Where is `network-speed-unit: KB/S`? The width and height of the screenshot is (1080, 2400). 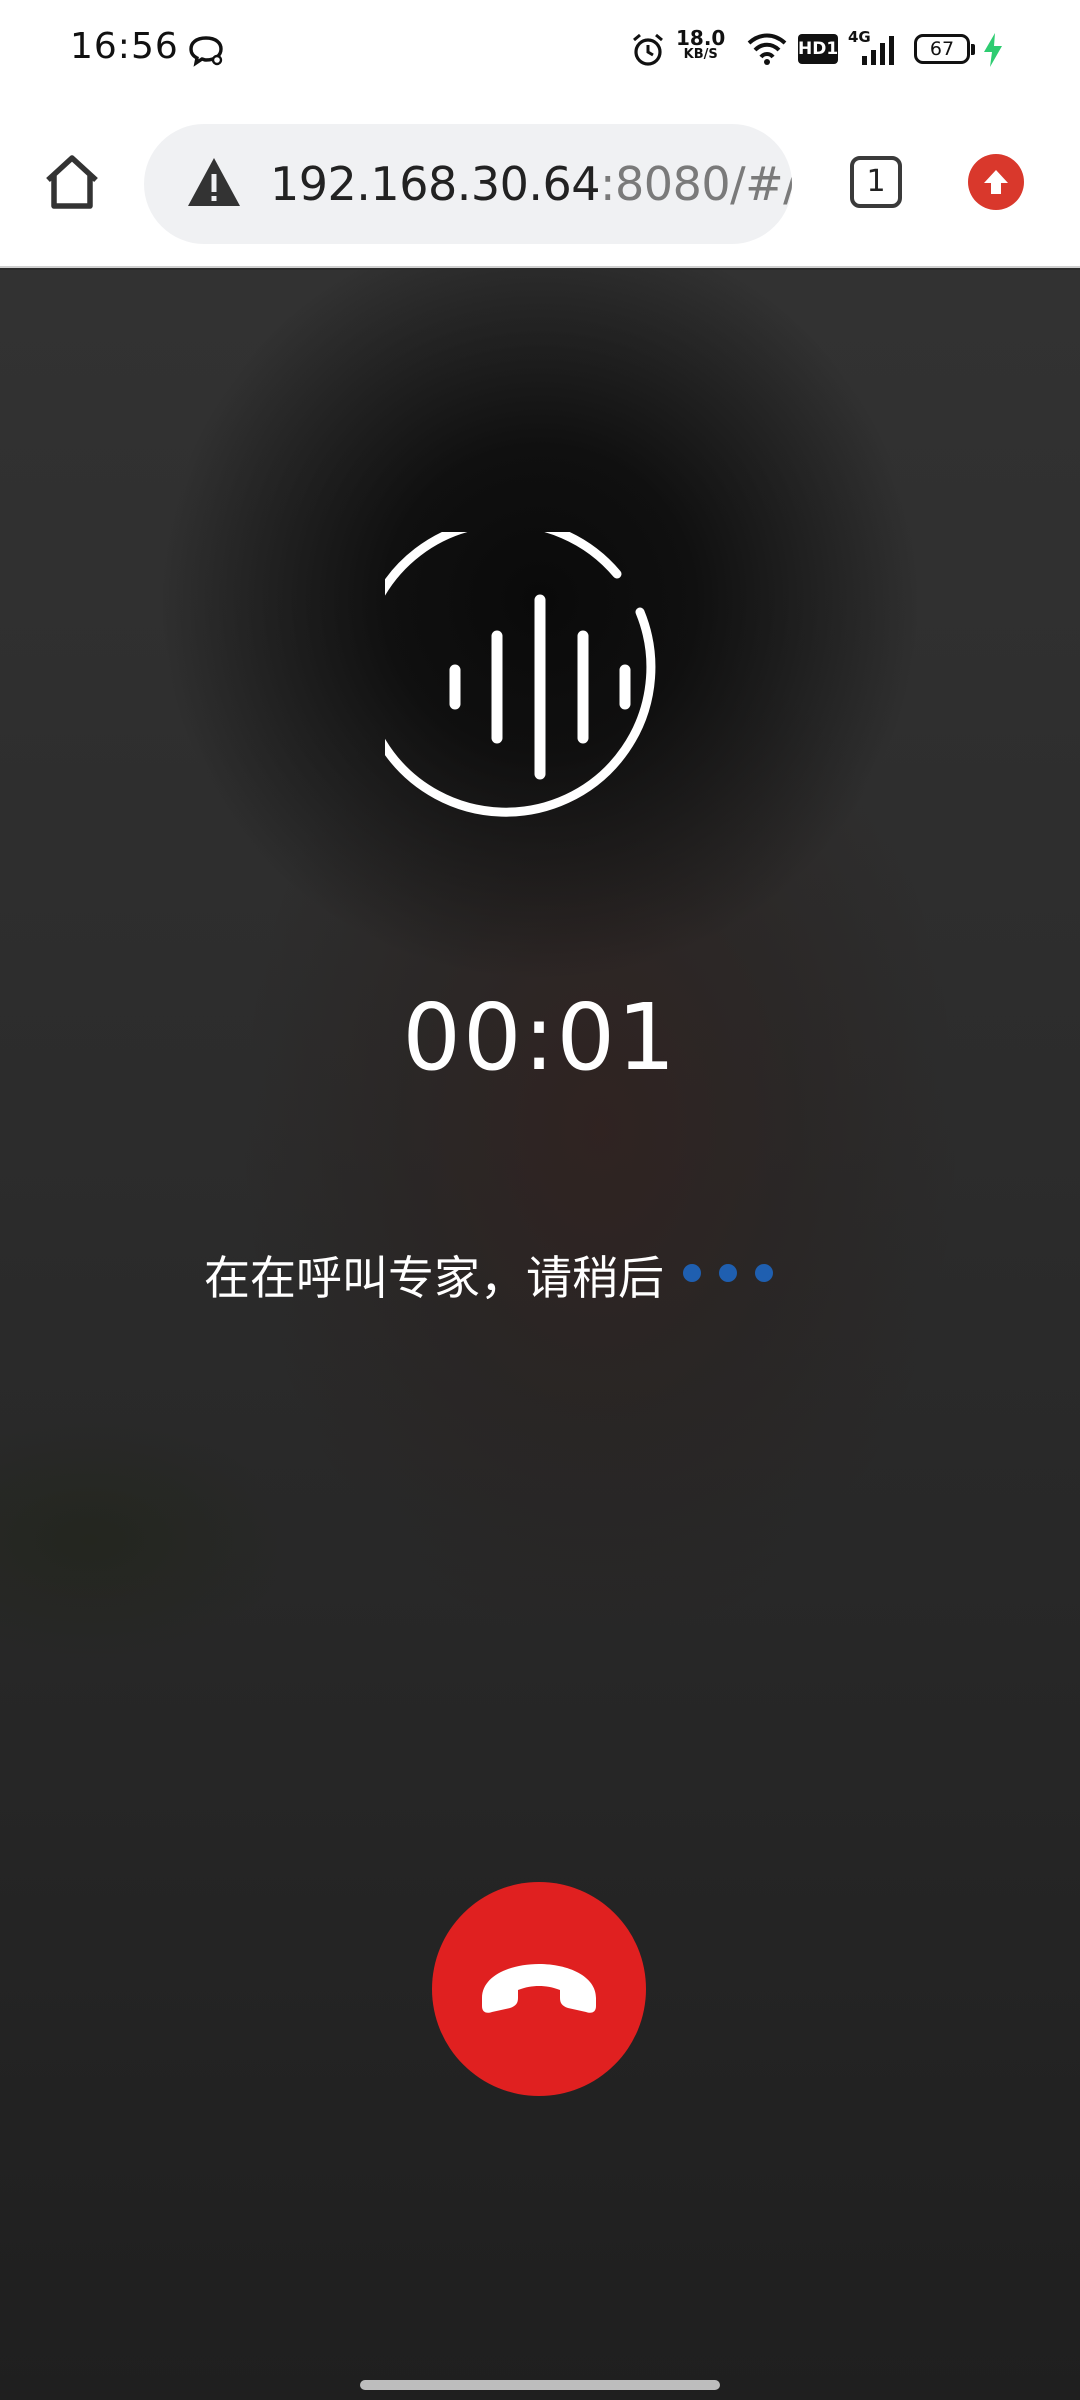 network-speed-unit: KB/S is located at coordinates (700, 54).